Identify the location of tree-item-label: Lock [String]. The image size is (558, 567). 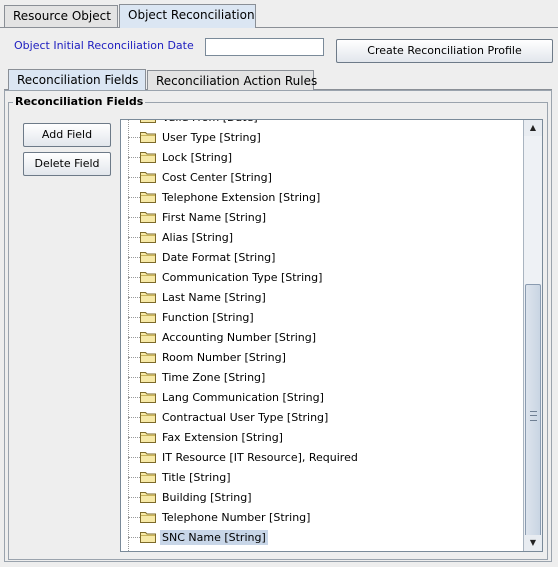
(197, 157).